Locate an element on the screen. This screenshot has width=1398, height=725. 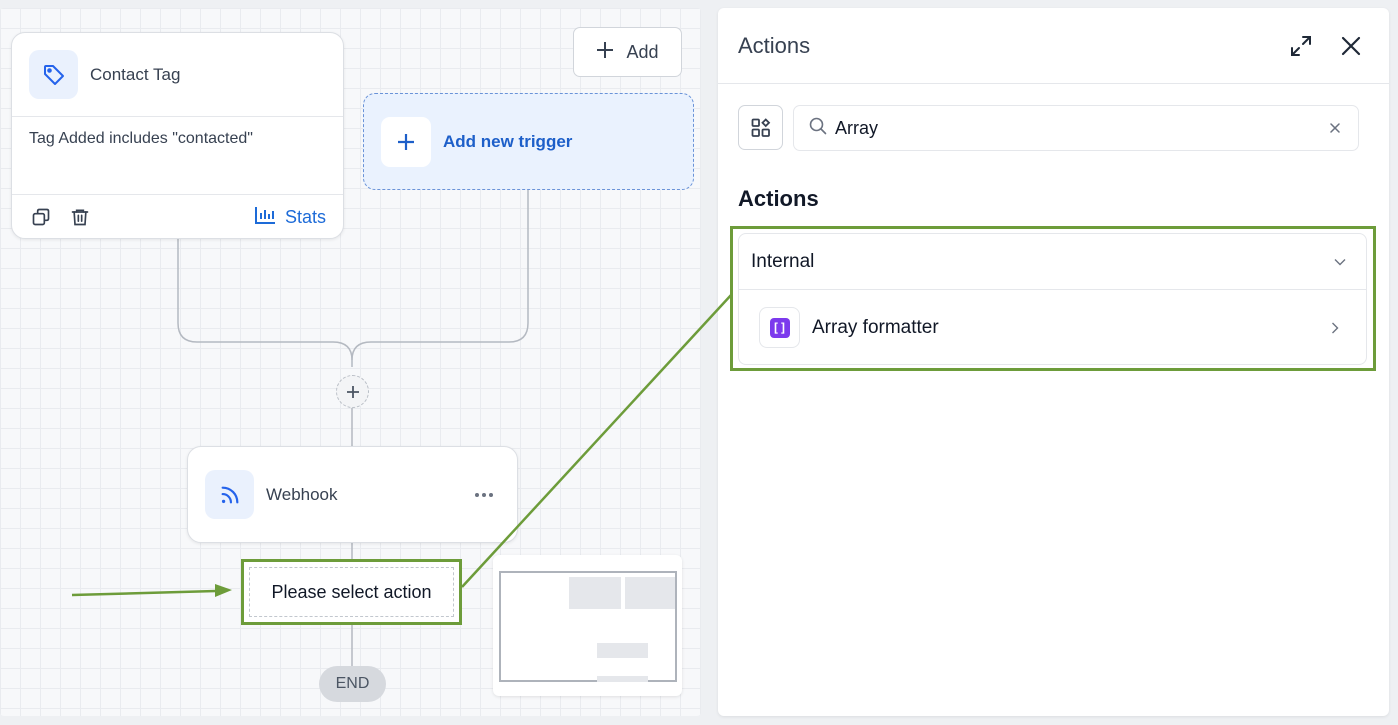
bar-chart-icon is located at coordinates (265, 217).